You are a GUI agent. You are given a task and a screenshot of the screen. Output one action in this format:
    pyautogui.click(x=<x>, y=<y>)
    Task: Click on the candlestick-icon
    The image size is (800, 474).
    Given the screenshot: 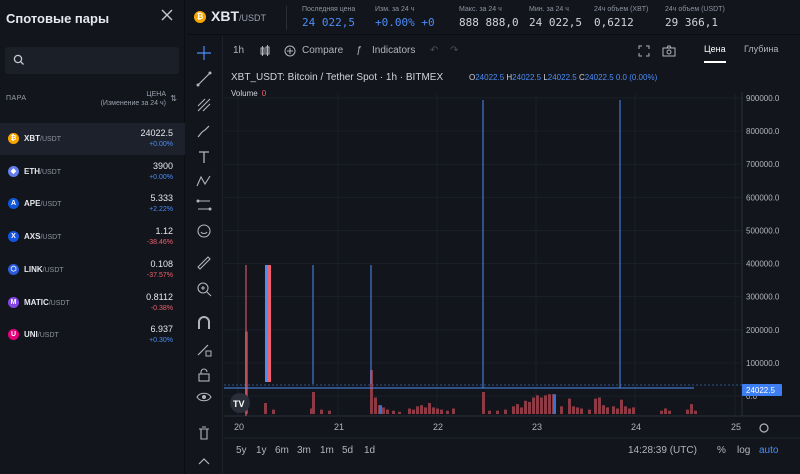 What is the action you would take?
    pyautogui.click(x=265, y=51)
    